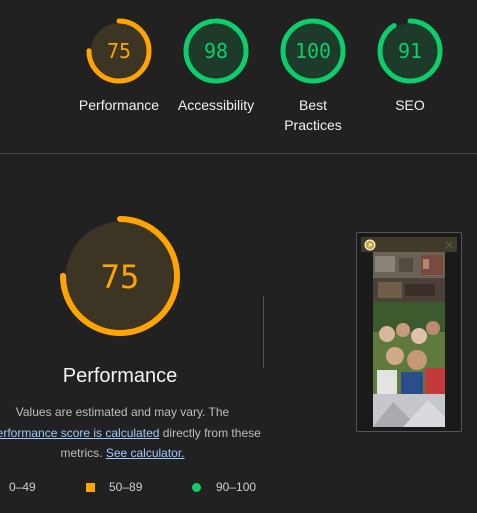 Image resolution: width=477 pixels, height=513 pixels. I want to click on gauge-label: Accessibility, so click(216, 105).